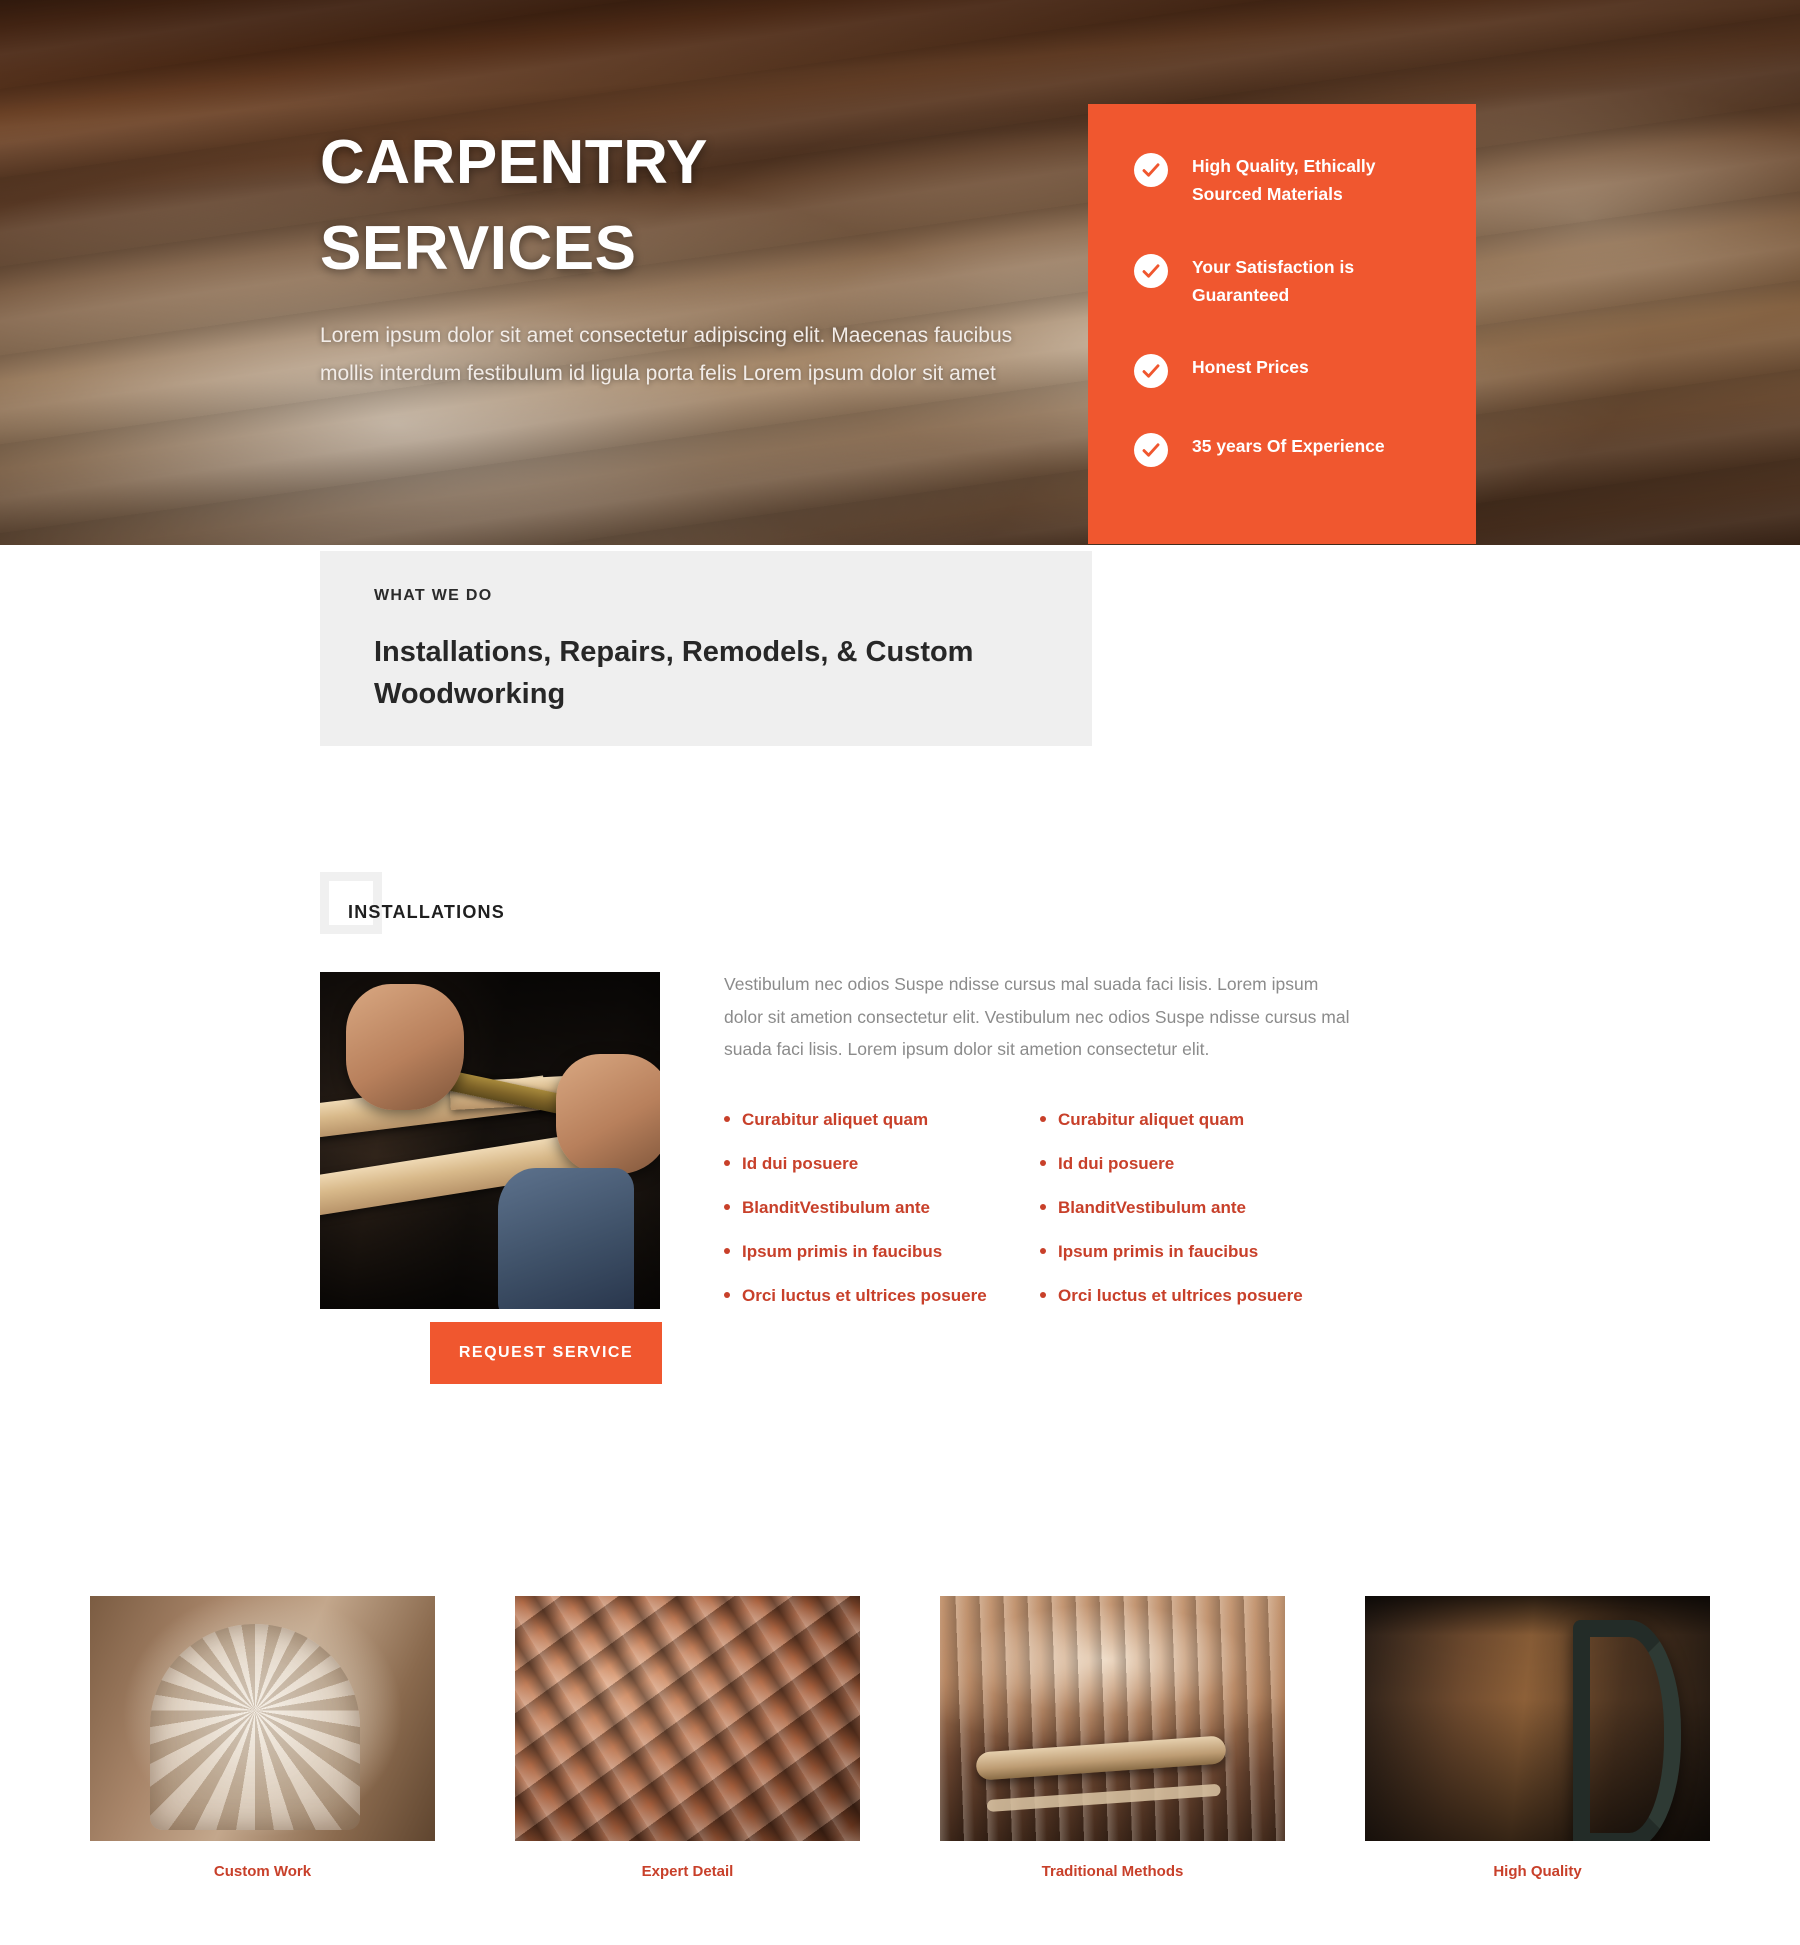  What do you see at coordinates (546, 1353) in the screenshot?
I see `request-service-button: REQUEST SERVICE` at bounding box center [546, 1353].